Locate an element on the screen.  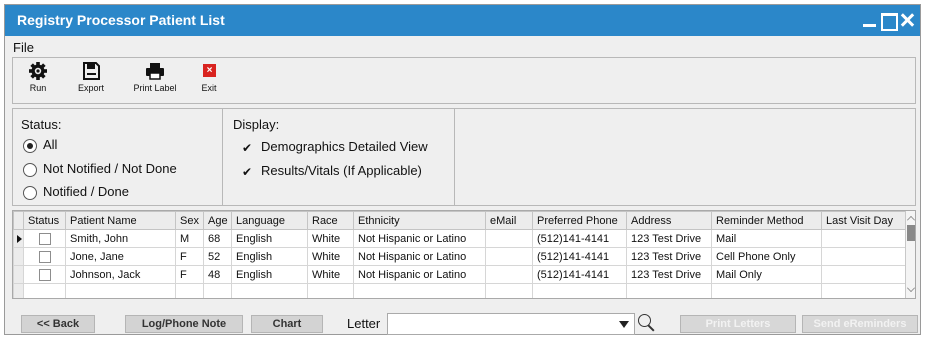
column-header: Age is located at coordinates (217, 220).